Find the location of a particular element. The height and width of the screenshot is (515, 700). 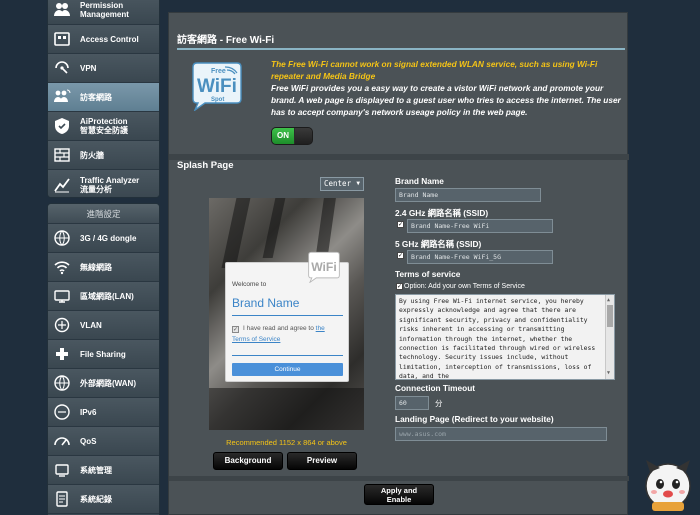

ssid-24-checkbox: ✓ is located at coordinates (400, 224).